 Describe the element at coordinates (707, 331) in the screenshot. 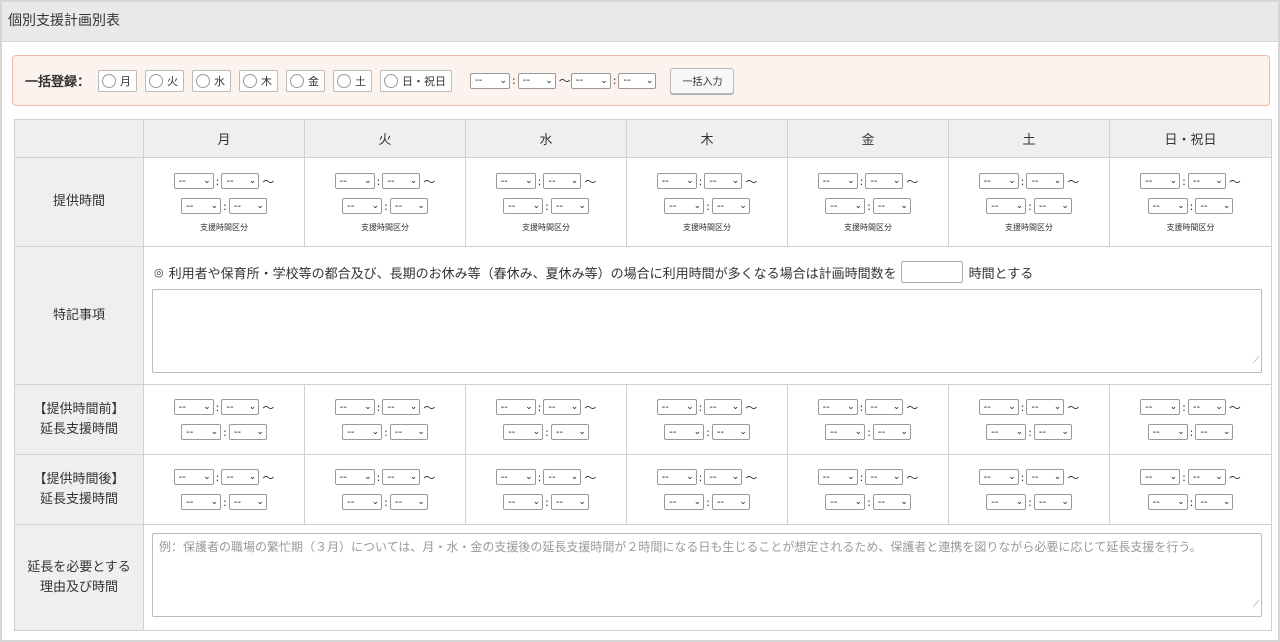

I see `special-notes-textarea: ⟋` at that location.